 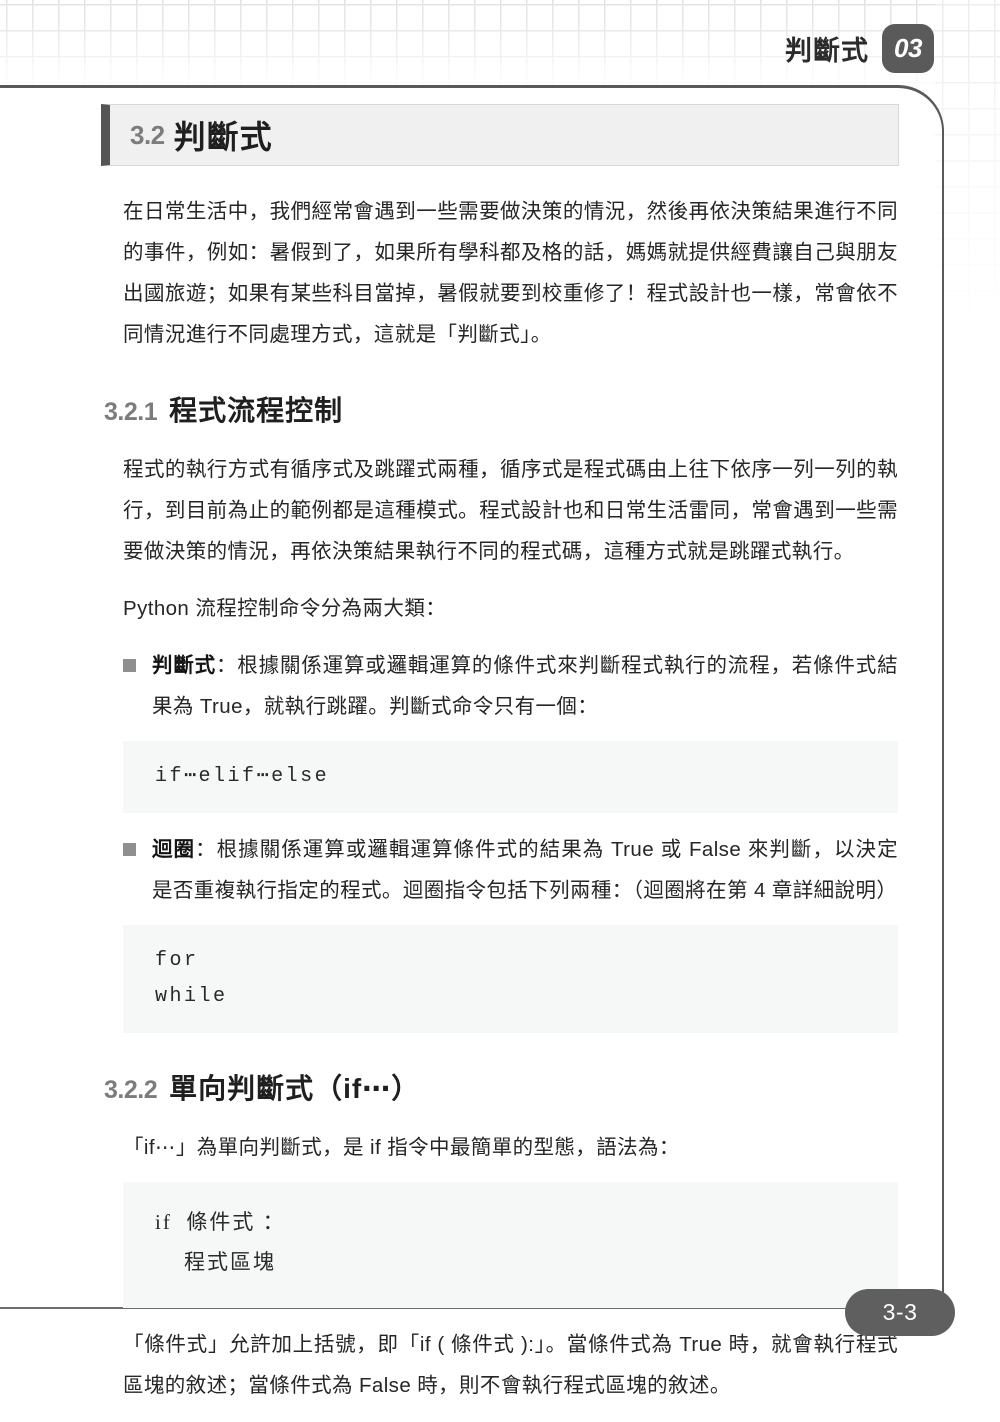 What do you see at coordinates (256, 410) in the screenshot?
I see `subsection-title: 程式流程控制` at bounding box center [256, 410].